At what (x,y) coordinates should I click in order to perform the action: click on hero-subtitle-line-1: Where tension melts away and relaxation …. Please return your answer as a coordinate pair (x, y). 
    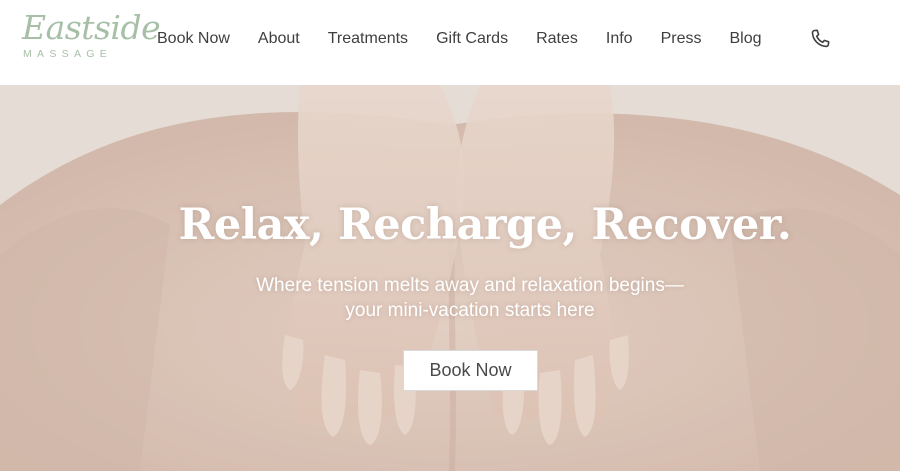
    Looking at the image, I should click on (470, 285).